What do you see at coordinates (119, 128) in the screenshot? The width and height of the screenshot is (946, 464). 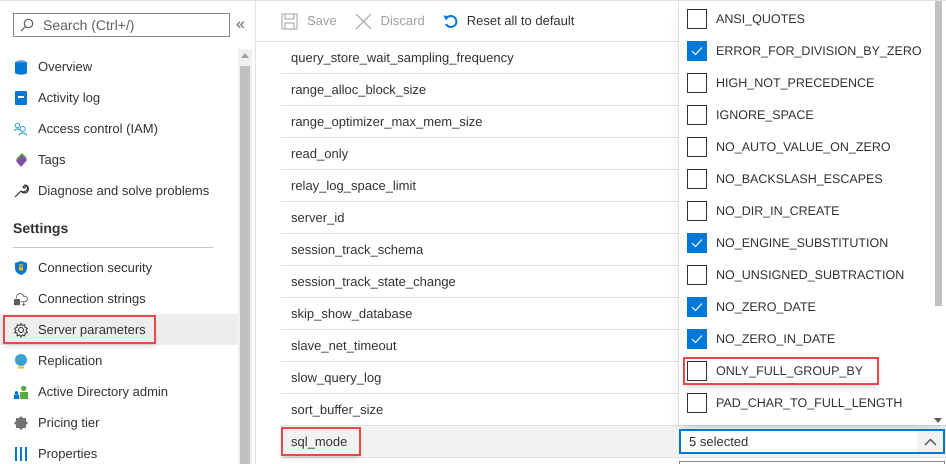 I see `sidebar-item: Access control (IAM)` at bounding box center [119, 128].